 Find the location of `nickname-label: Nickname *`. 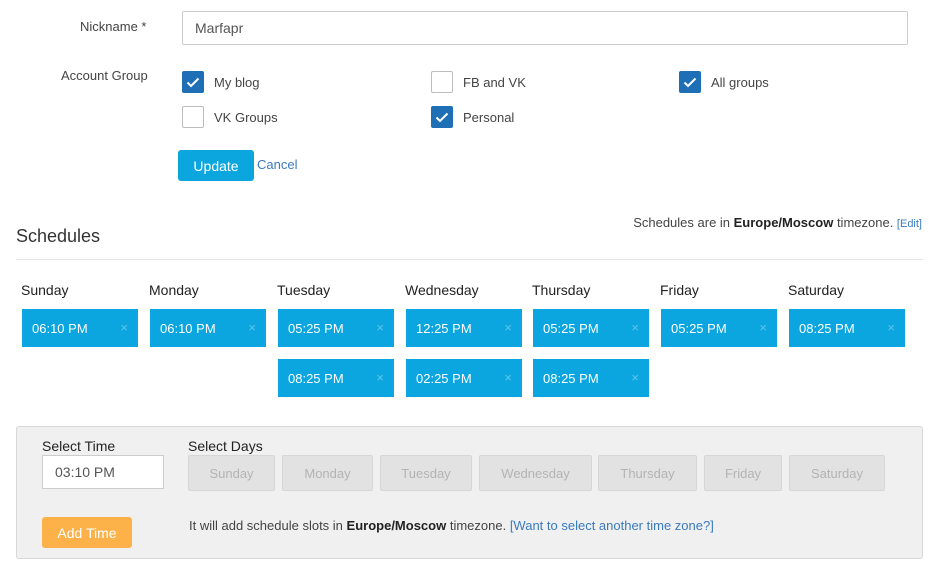

nickname-label: Nickname * is located at coordinates (113, 26).